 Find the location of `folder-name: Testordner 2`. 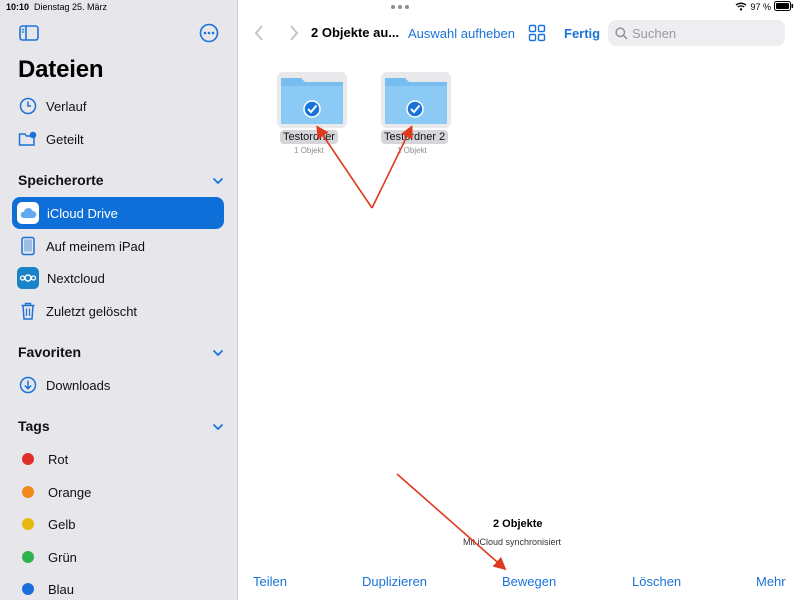

folder-name: Testordner 2 is located at coordinates (415, 137).